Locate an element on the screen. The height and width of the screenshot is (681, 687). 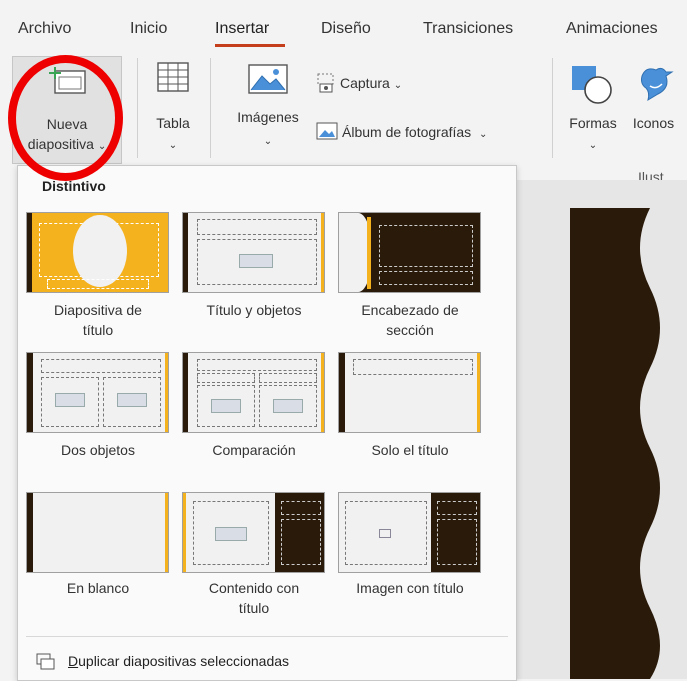
menu-separator is located at coordinates (267, 636).